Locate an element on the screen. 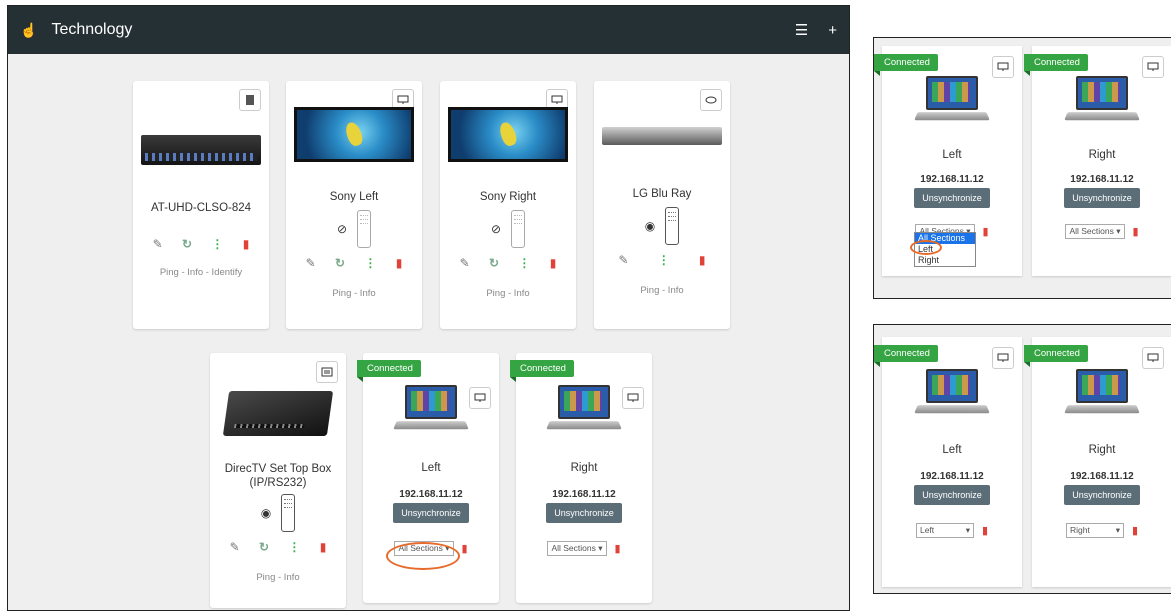 The height and width of the screenshot is (615, 1171). device-actions: ✎ ⋮ ▮ is located at coordinates (662, 260).